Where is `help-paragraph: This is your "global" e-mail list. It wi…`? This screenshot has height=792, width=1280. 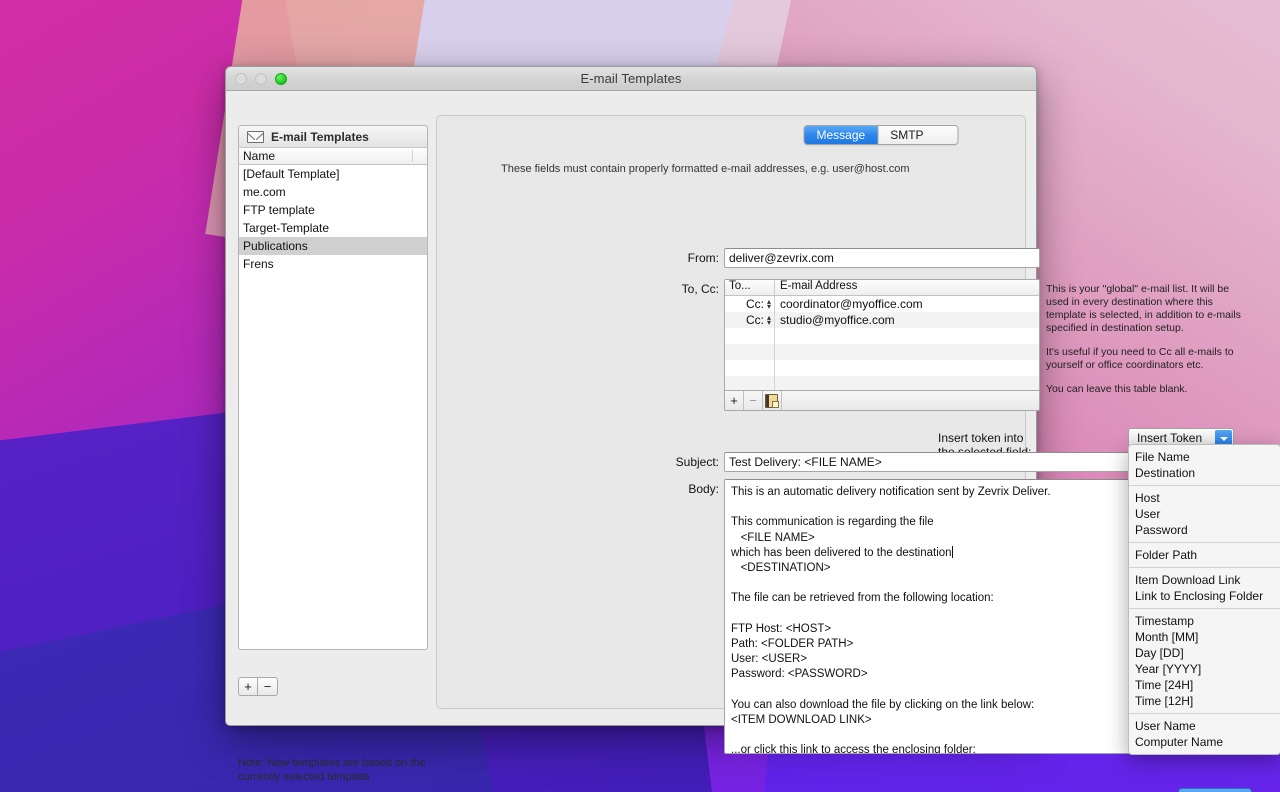 help-paragraph: This is your "global" e-mail list. It wi… is located at coordinates (1143, 308).